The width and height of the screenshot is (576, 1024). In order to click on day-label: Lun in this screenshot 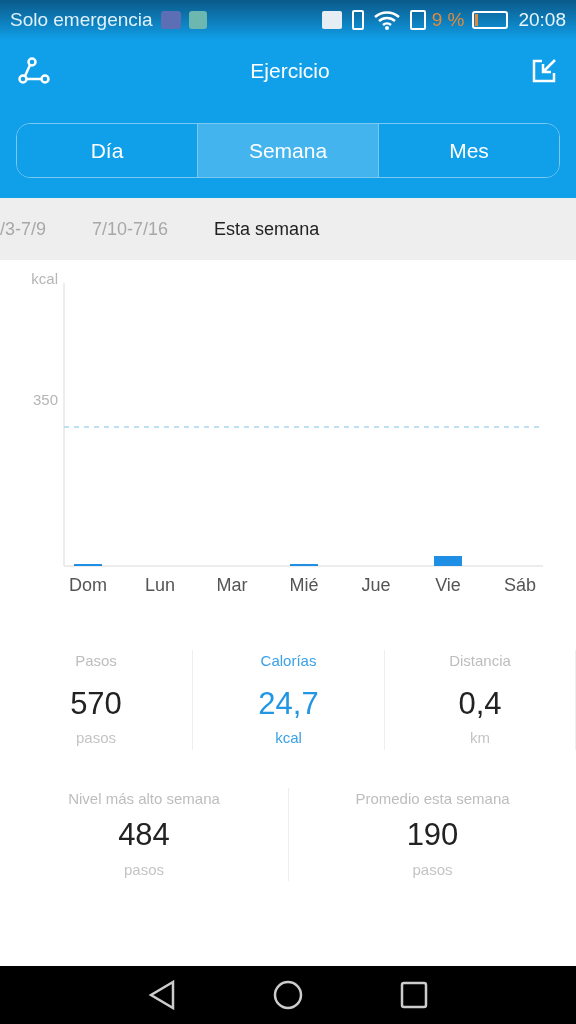, I will do `click(160, 585)`.